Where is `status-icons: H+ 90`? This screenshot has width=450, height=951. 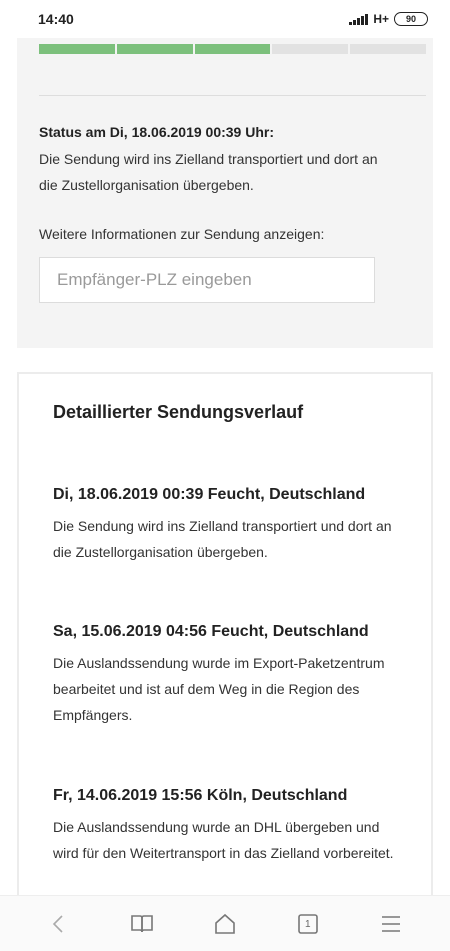
status-icons: H+ 90 is located at coordinates (388, 19).